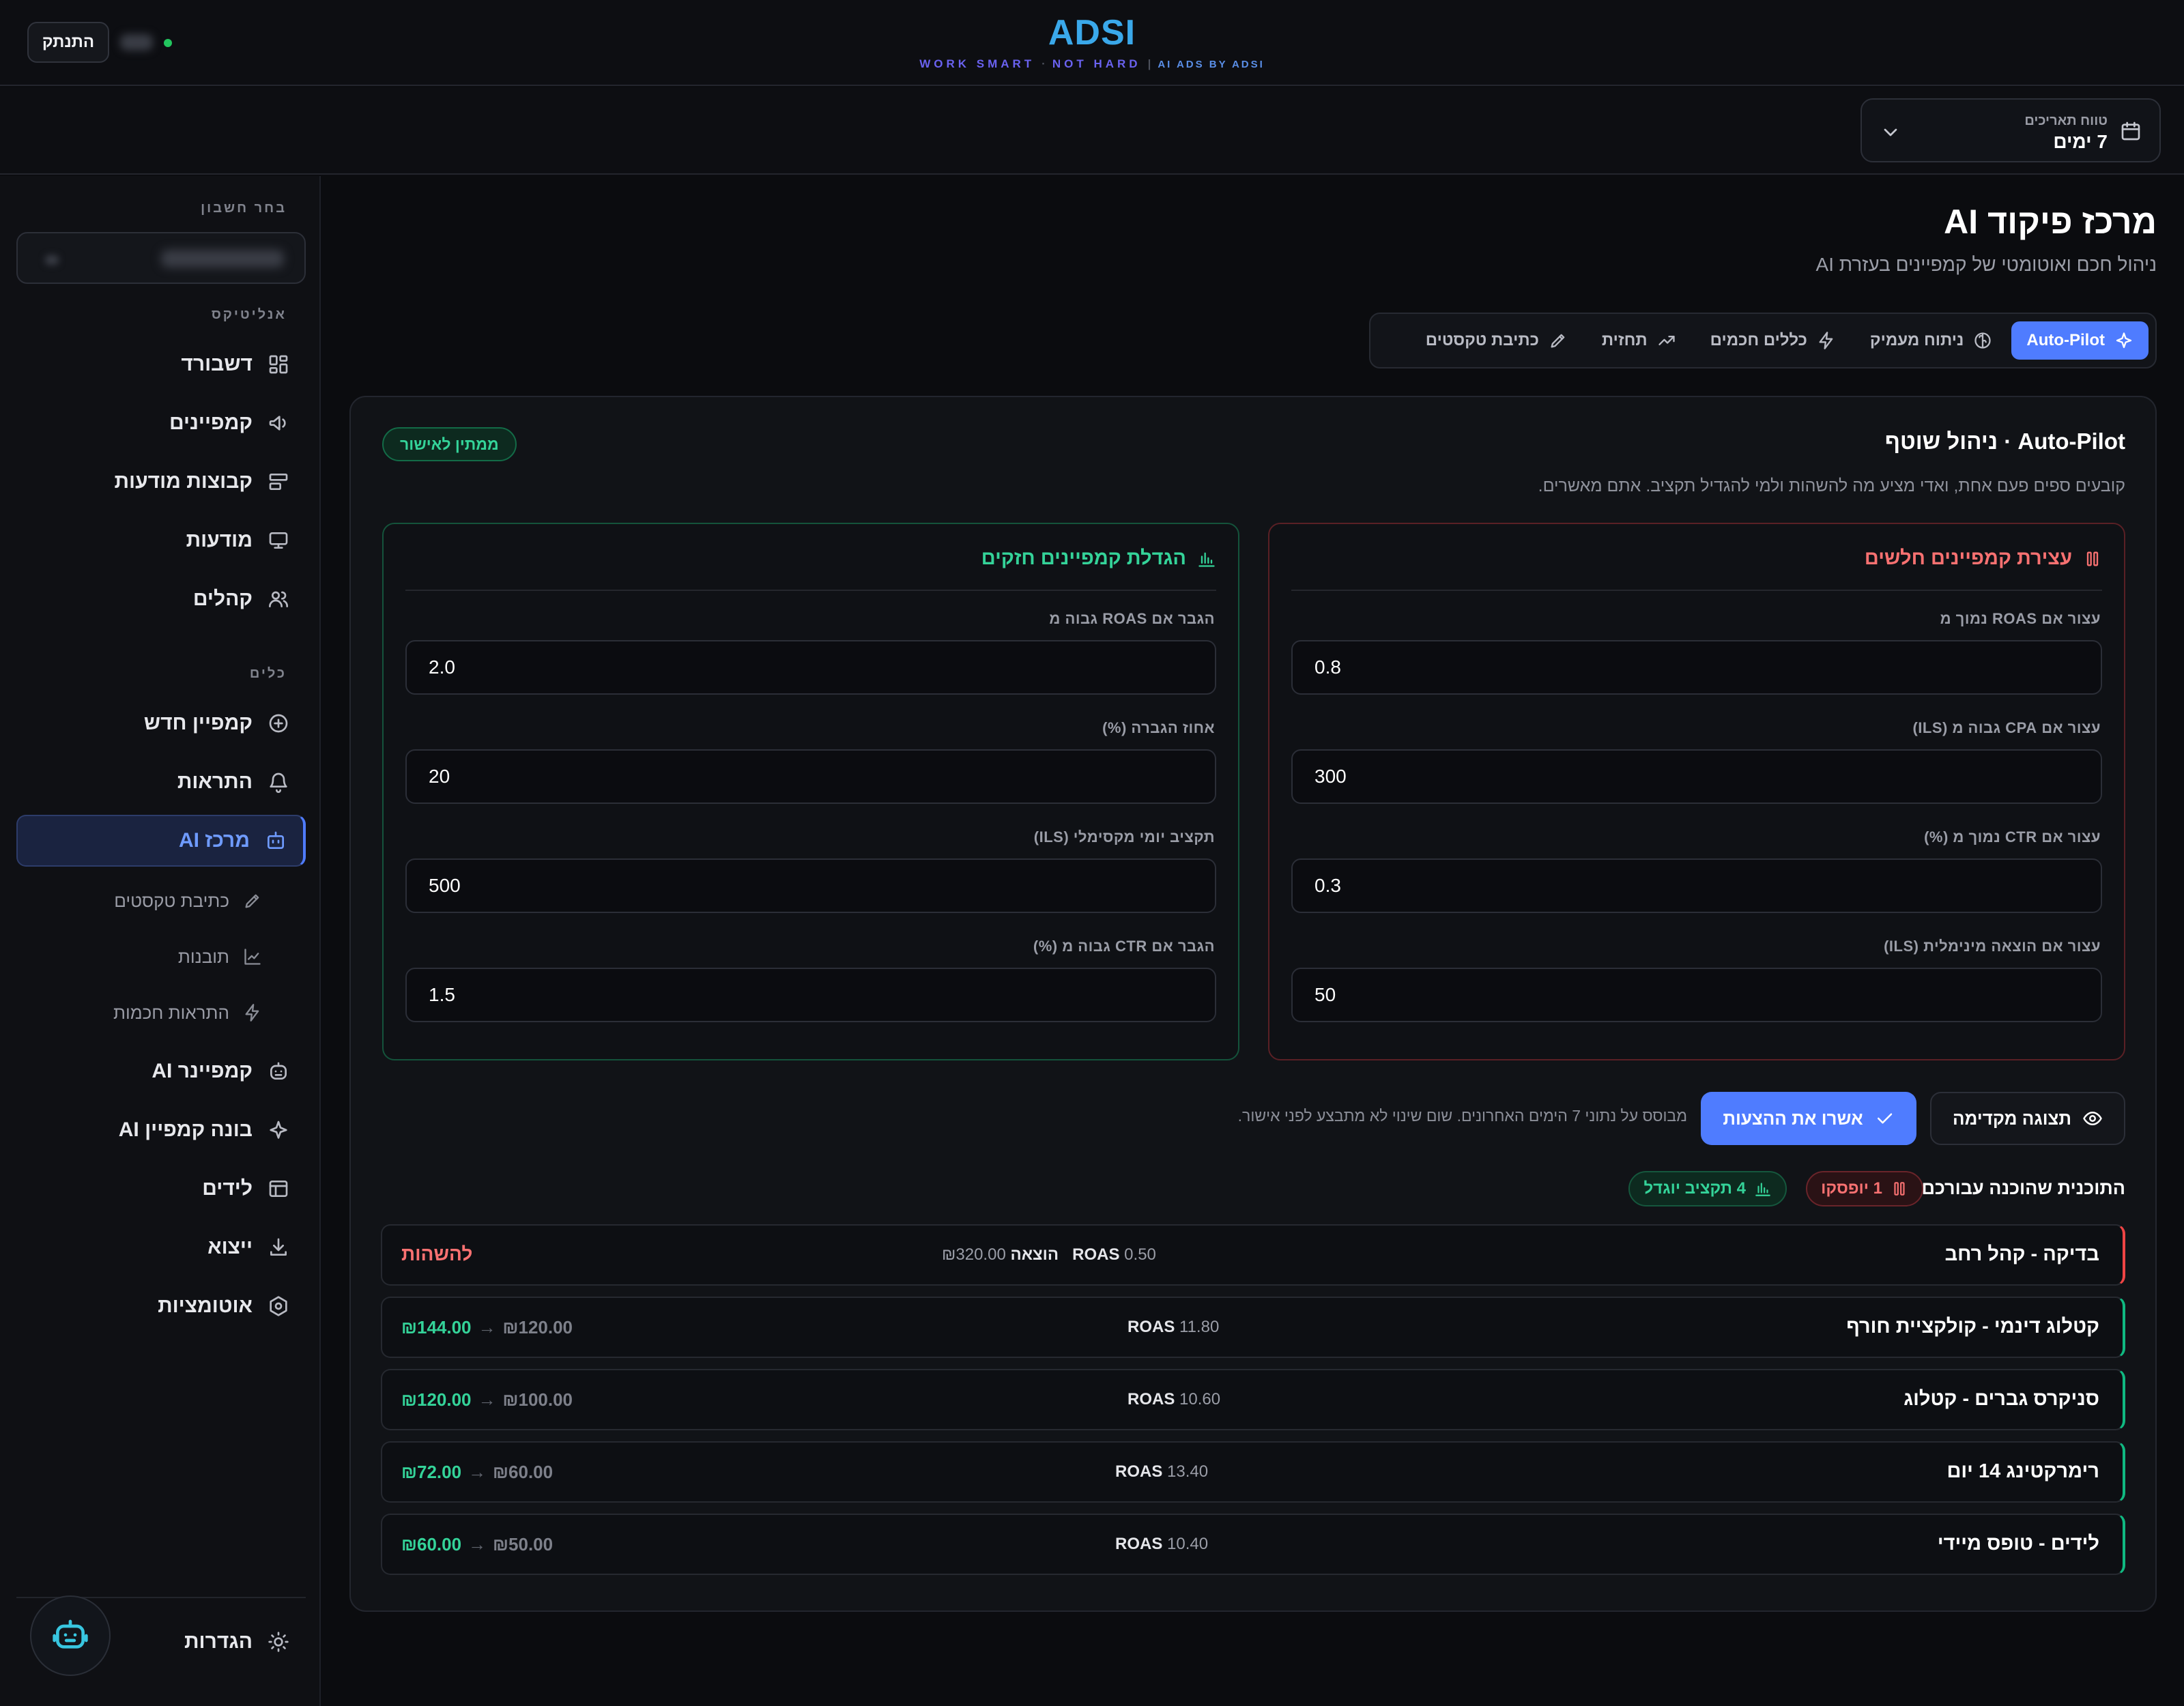  I want to click on scale-roas-input: 2.0, so click(810, 668).